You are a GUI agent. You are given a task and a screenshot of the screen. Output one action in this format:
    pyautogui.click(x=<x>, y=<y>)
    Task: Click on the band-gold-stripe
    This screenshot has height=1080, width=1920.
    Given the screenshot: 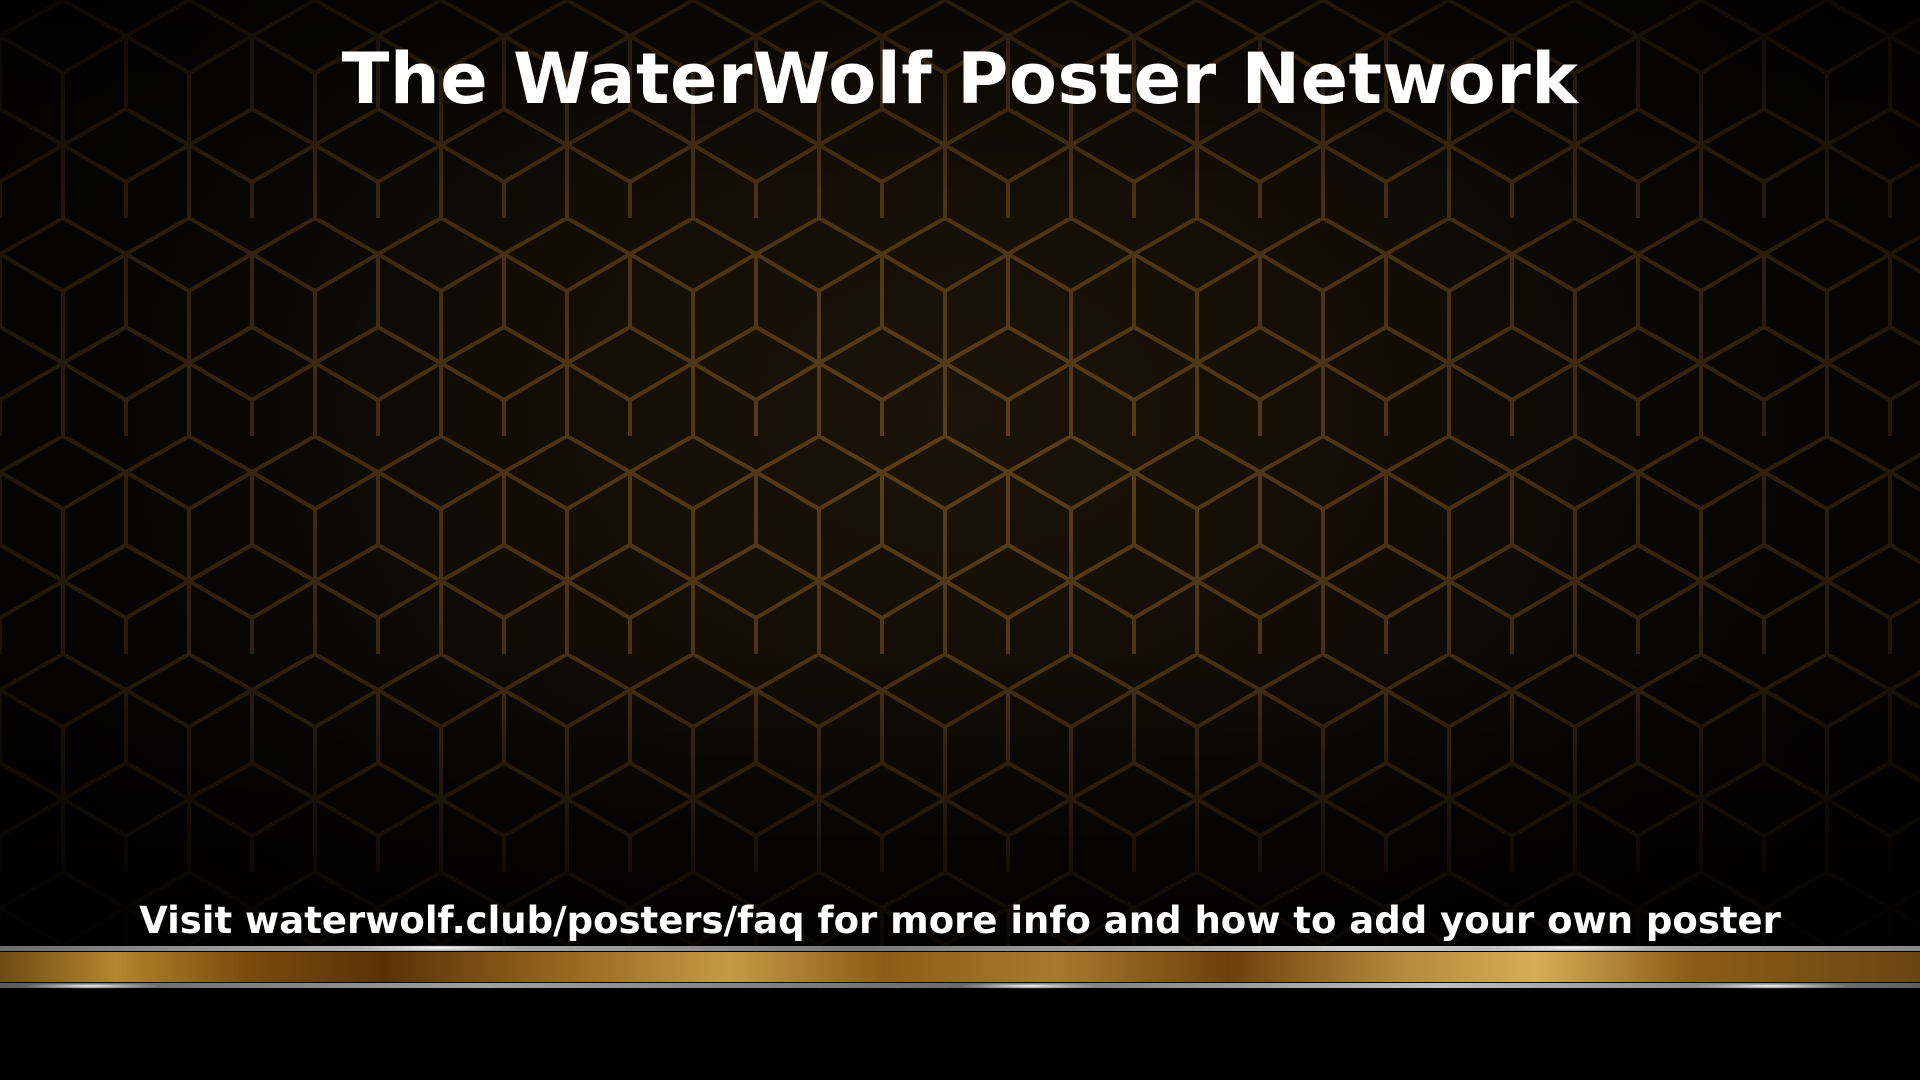 What is the action you would take?
    pyautogui.click(x=960, y=967)
    